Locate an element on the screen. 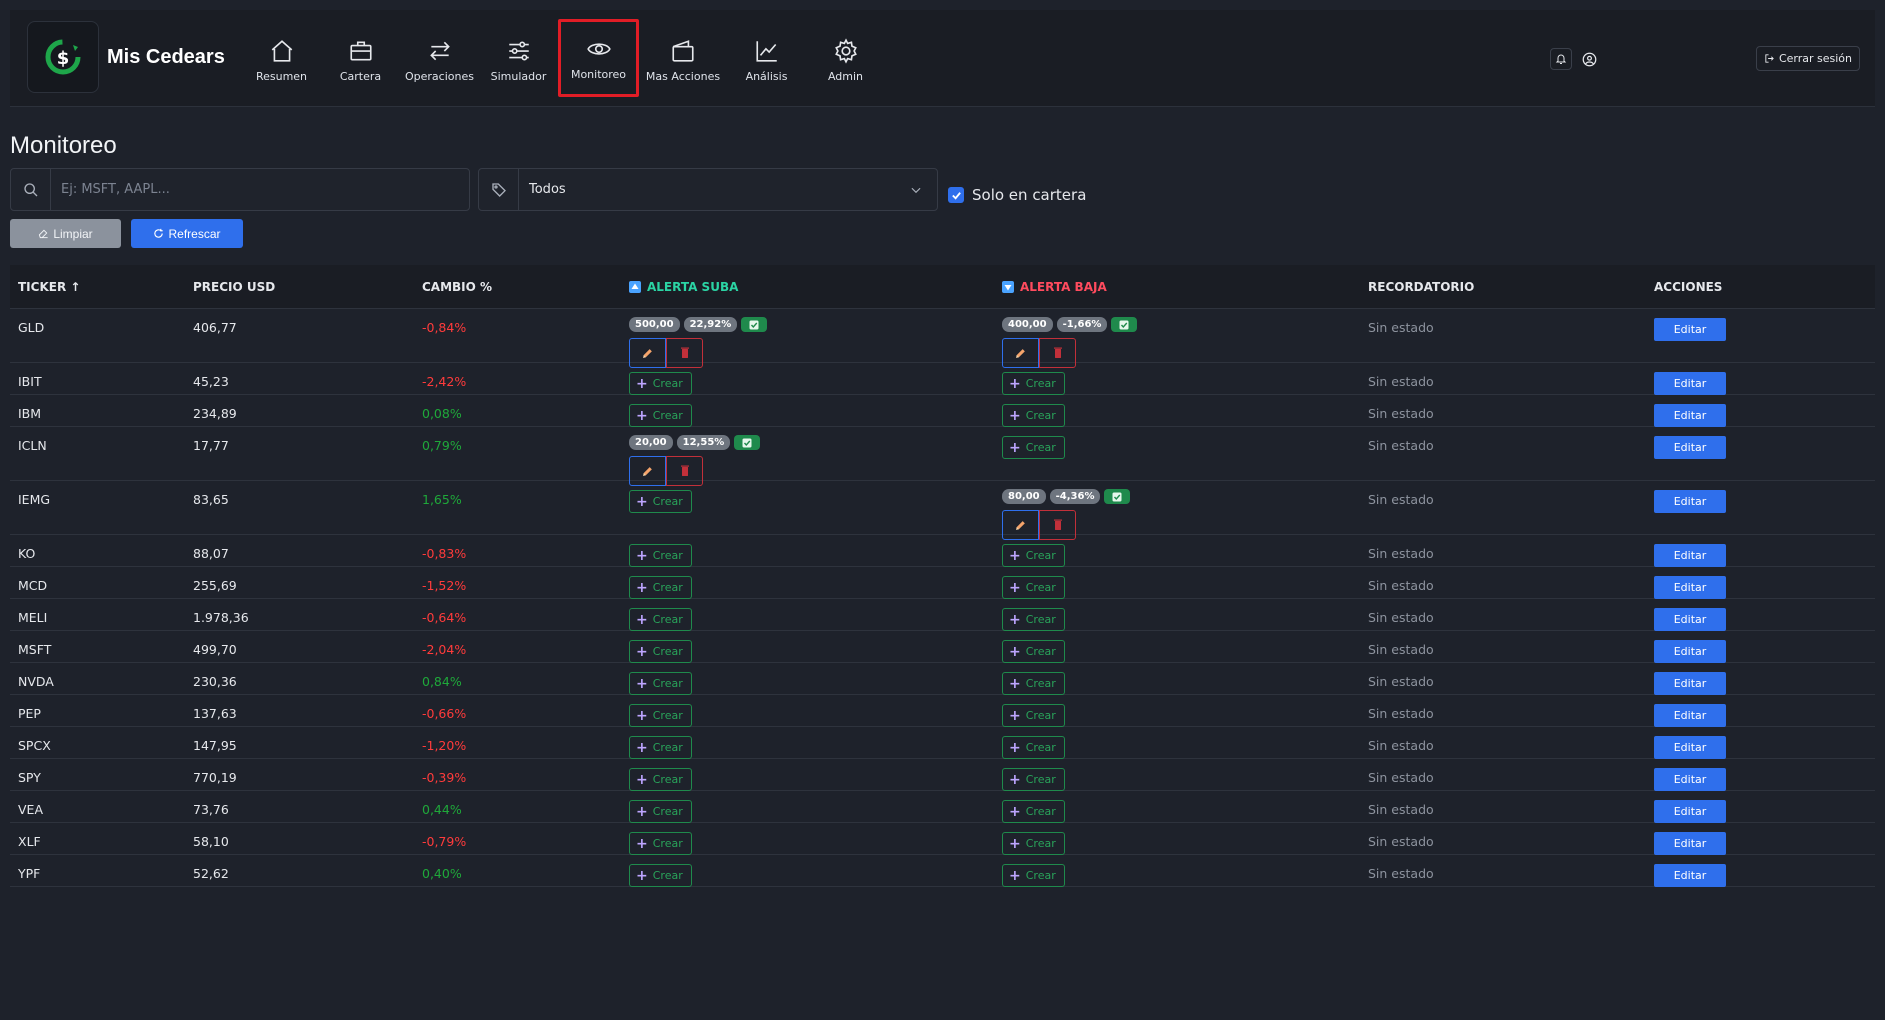  nav-item-label: Simulador is located at coordinates (518, 76).